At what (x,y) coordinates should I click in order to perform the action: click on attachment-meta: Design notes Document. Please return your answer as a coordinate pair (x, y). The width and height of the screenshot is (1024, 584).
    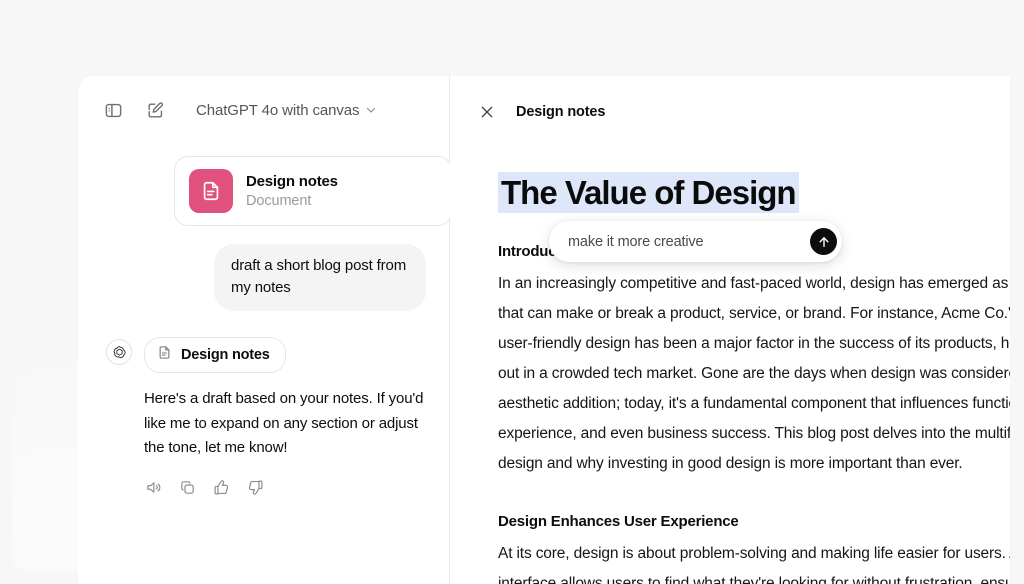
    Looking at the image, I should click on (292, 191).